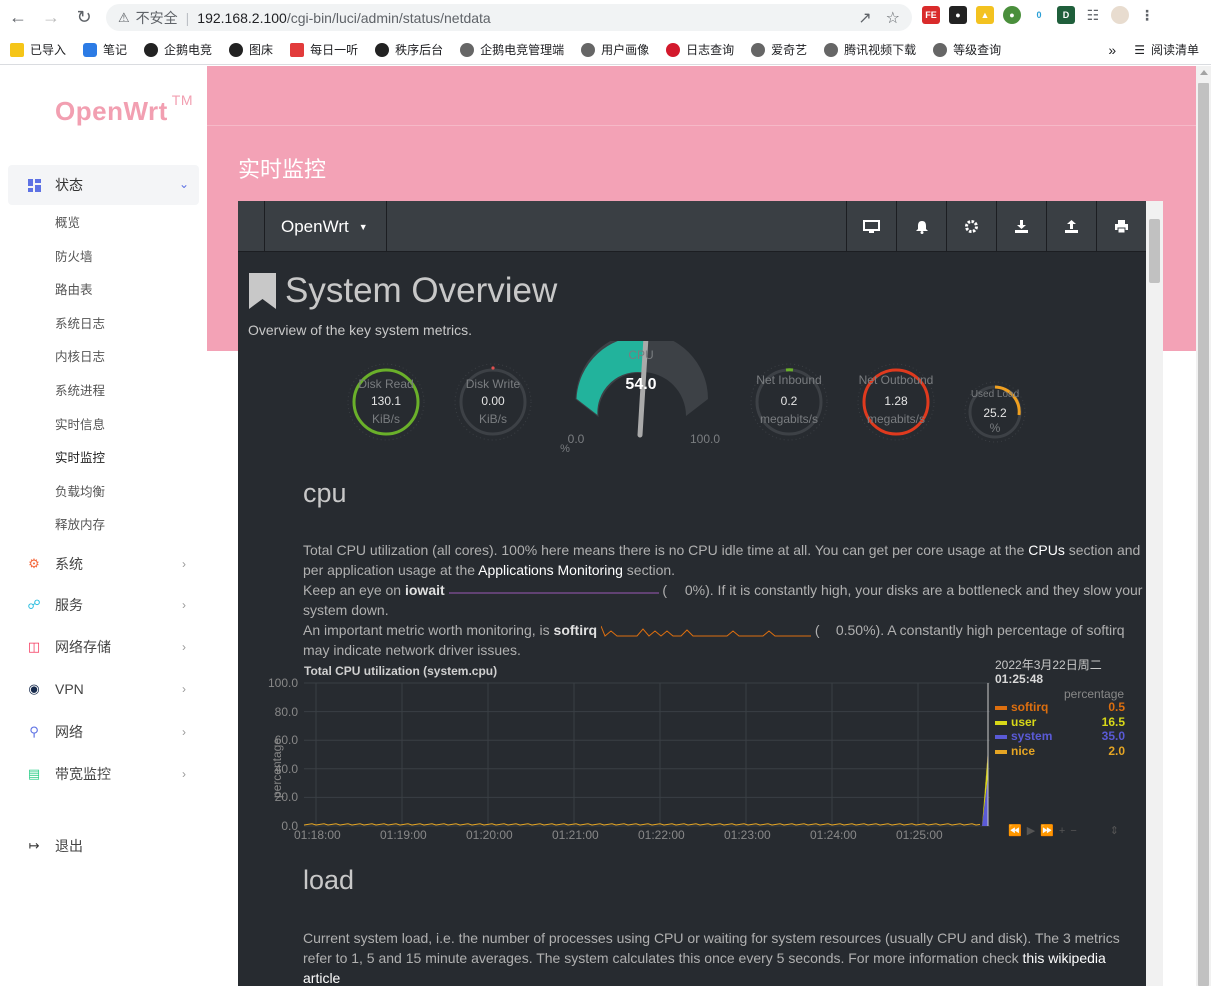 The image size is (1211, 986). What do you see at coordinates (1066, 15) in the screenshot?
I see `green-extension-icon: D` at bounding box center [1066, 15].